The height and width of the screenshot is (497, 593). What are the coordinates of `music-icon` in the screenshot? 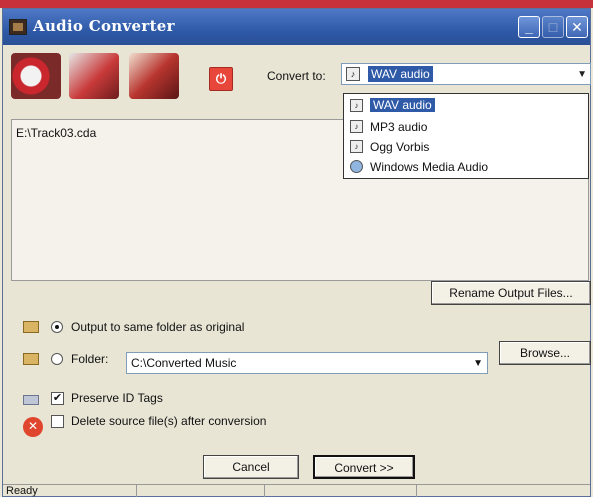 It's located at (154, 76).